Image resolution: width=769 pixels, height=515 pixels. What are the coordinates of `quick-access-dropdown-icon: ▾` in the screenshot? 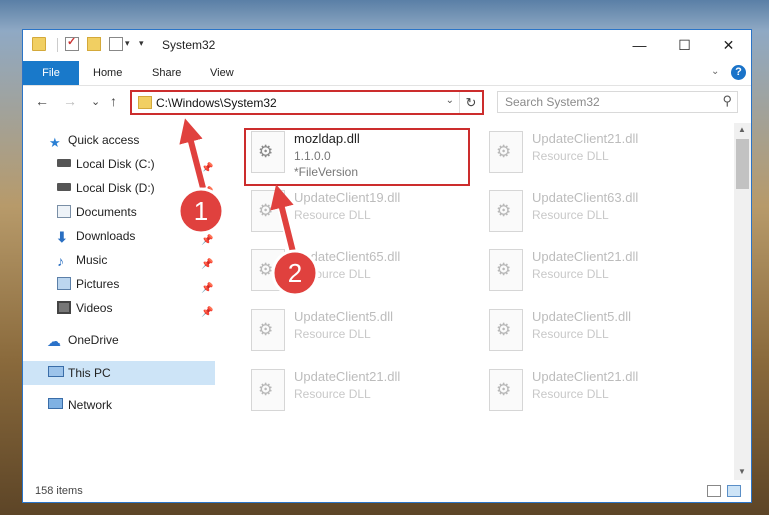 It's located at (127, 43).